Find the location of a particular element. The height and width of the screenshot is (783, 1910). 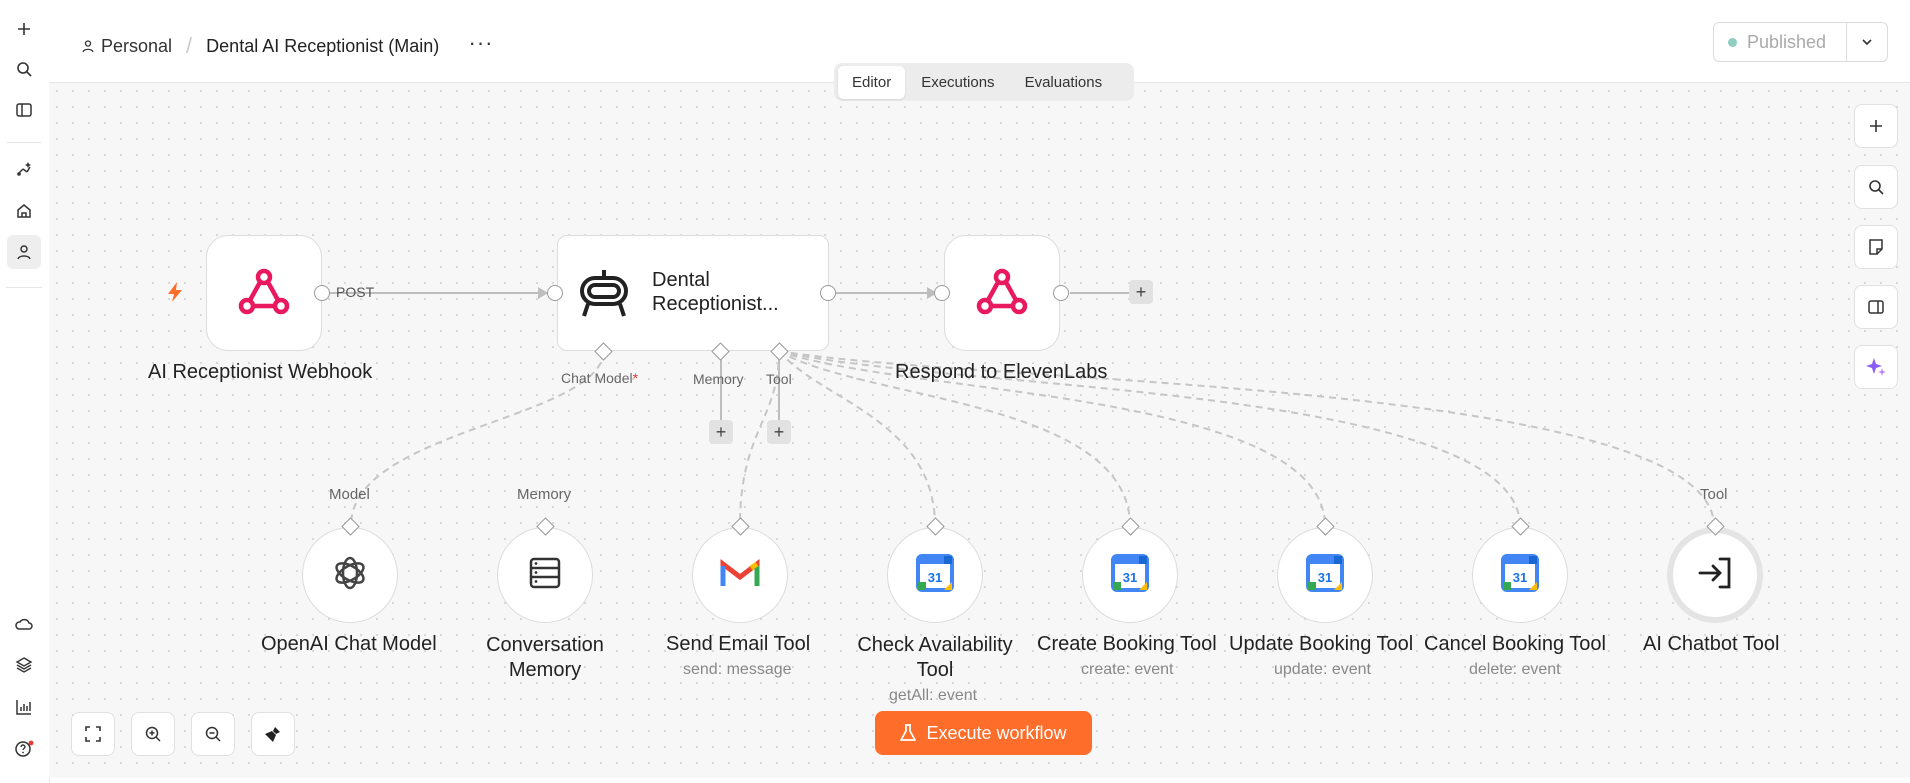

webhook-output-label: POST is located at coordinates (355, 292).